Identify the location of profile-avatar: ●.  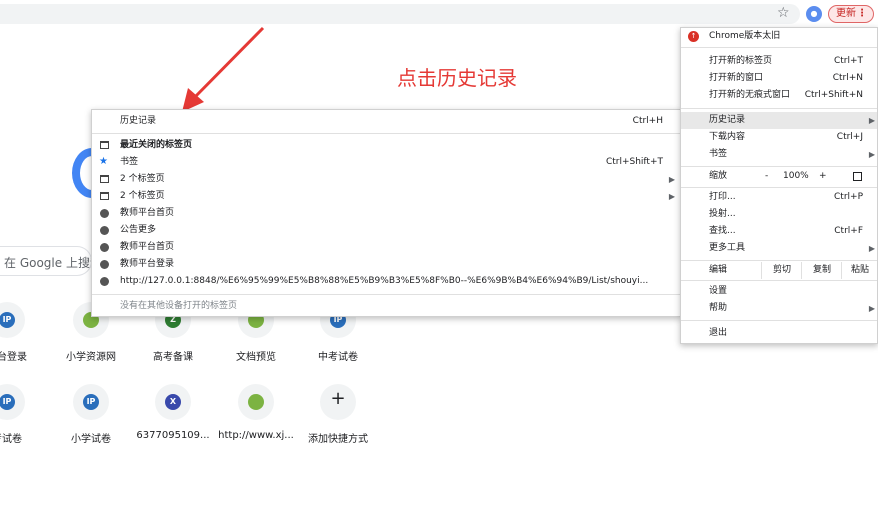
(814, 14).